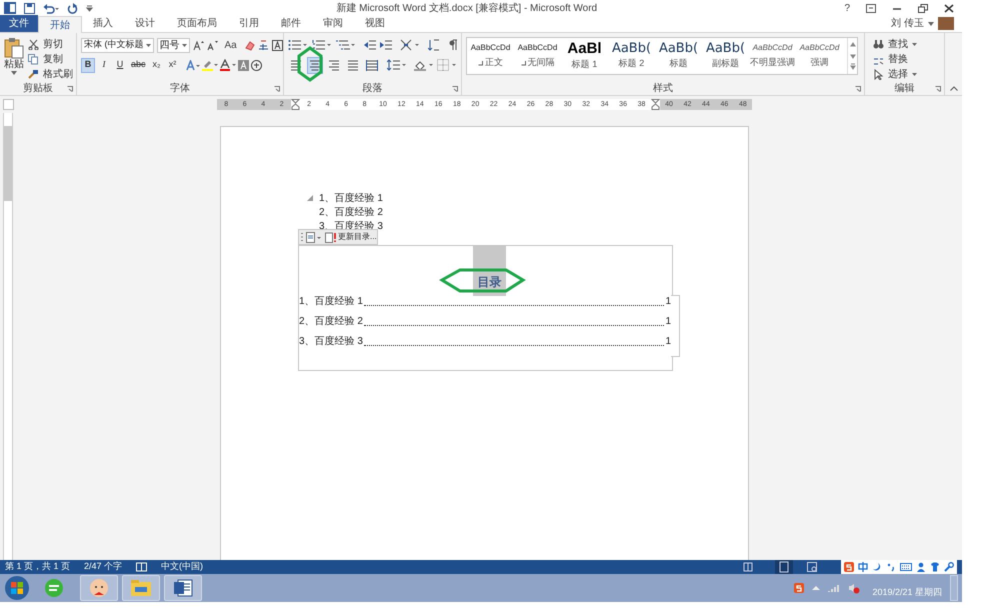 Image resolution: width=1000 pixels, height=615 pixels. Describe the element at coordinates (585, 65) in the screenshot. I see `style-name: 标题 1` at that location.